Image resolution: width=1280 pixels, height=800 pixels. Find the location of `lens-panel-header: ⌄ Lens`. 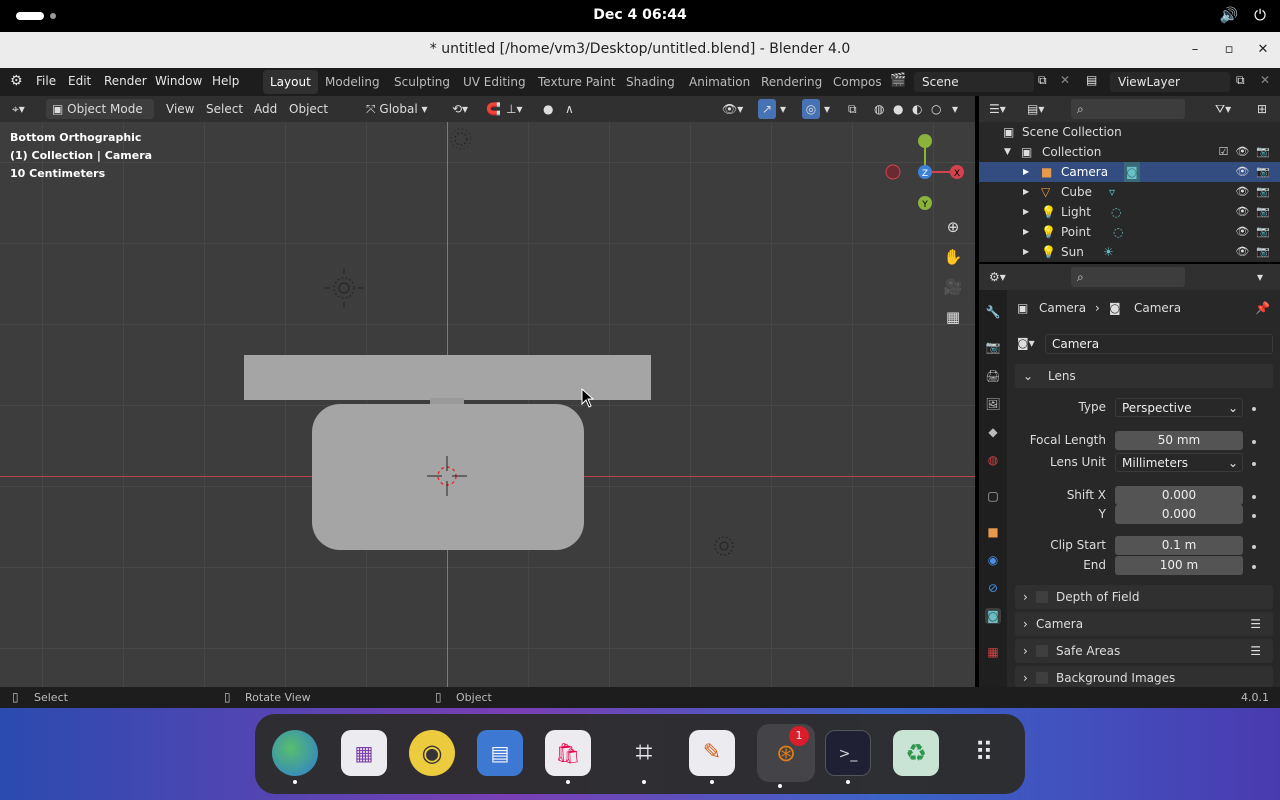

lens-panel-header: ⌄ Lens is located at coordinates (1144, 376).